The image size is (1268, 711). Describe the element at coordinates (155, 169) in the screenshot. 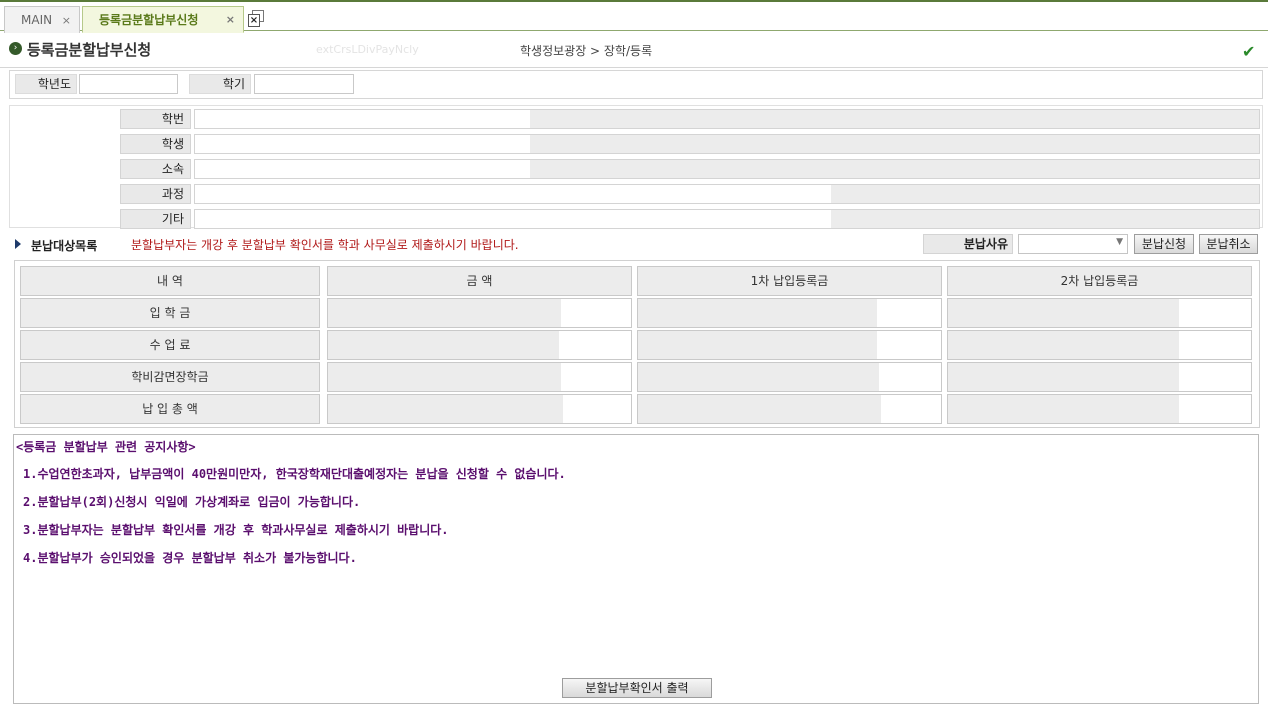

I see `department-label: 소속` at that location.